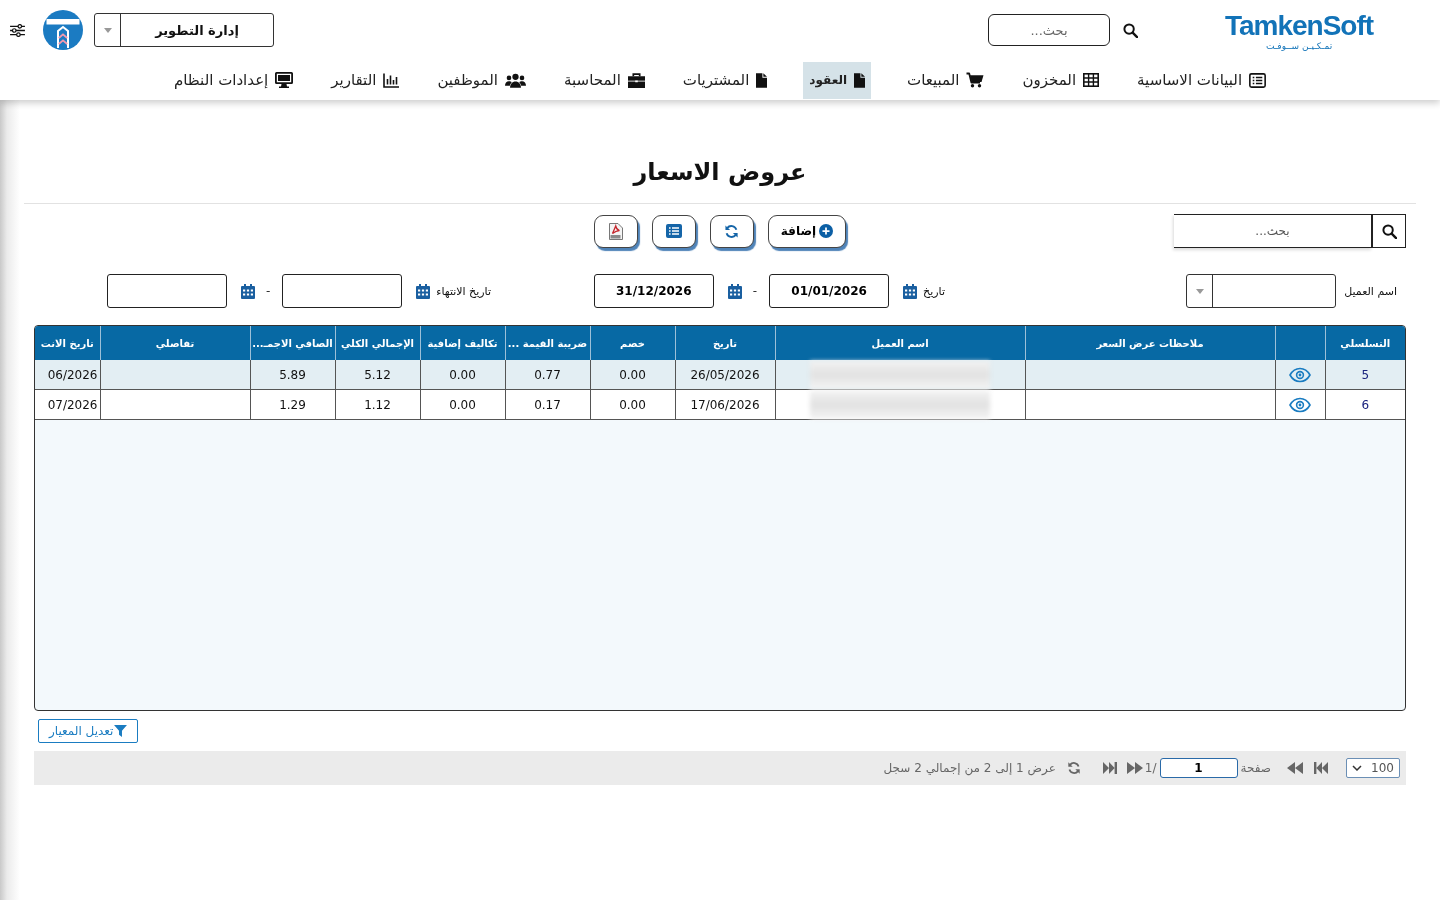 This screenshot has width=1440, height=900. Describe the element at coordinates (1295, 768) in the screenshot. I see `rewind-icon` at that location.